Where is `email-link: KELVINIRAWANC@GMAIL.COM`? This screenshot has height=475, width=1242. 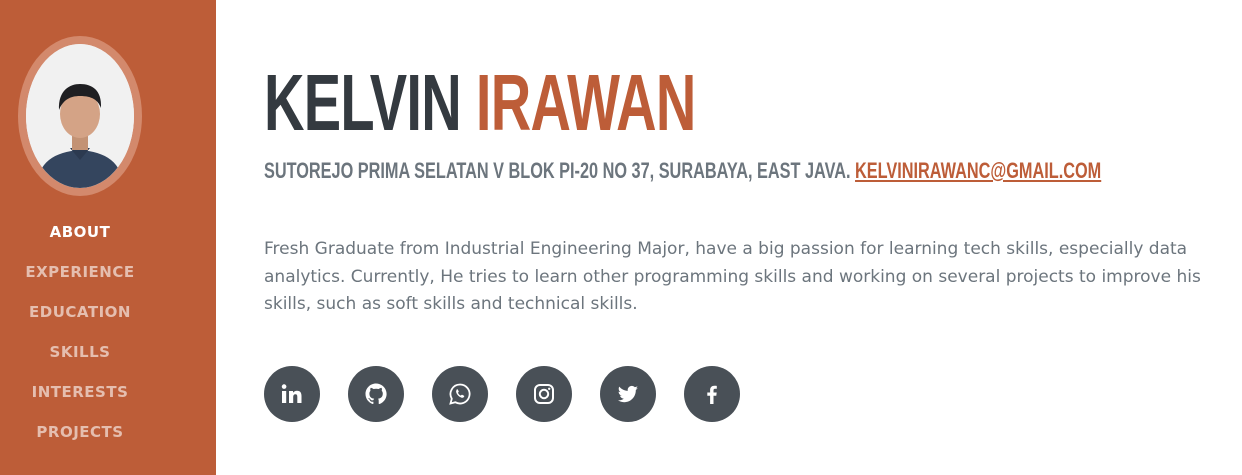 email-link: KELVINIRAWANC@GMAIL.COM is located at coordinates (978, 170).